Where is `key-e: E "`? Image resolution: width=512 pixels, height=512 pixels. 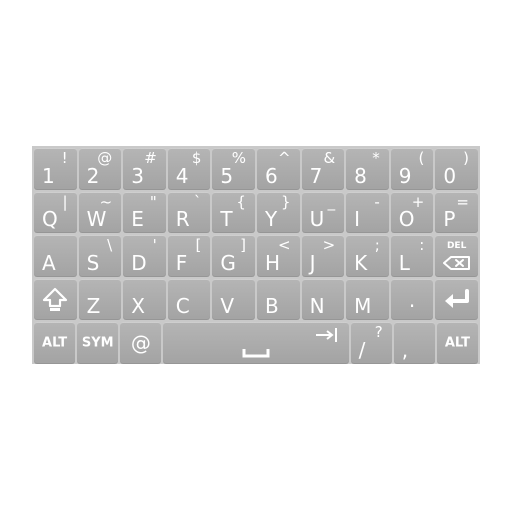
key-e: E " is located at coordinates (144, 212).